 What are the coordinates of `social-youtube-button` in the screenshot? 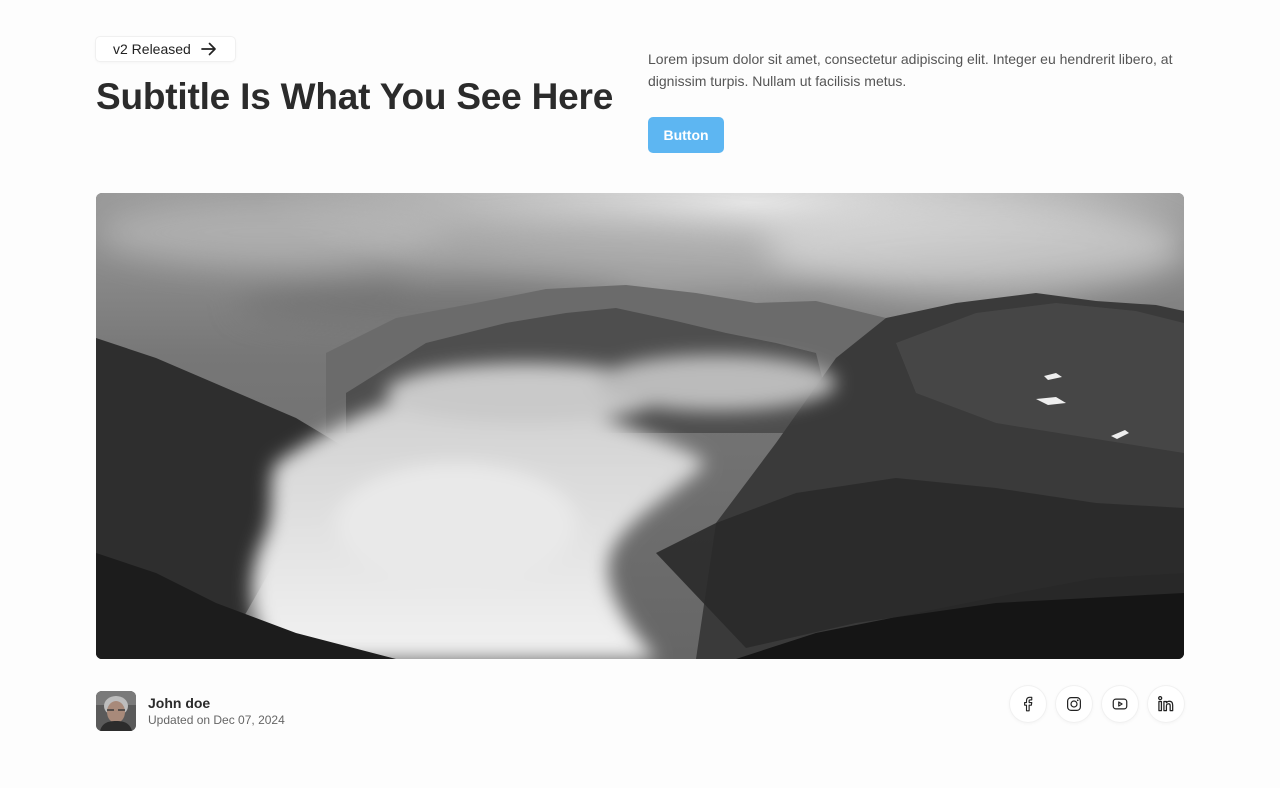 It's located at (1120, 704).